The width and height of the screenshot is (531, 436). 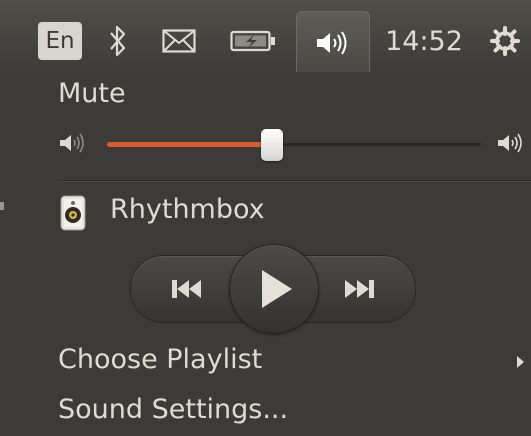 I want to click on submenu-arrow-icon, so click(x=520, y=362).